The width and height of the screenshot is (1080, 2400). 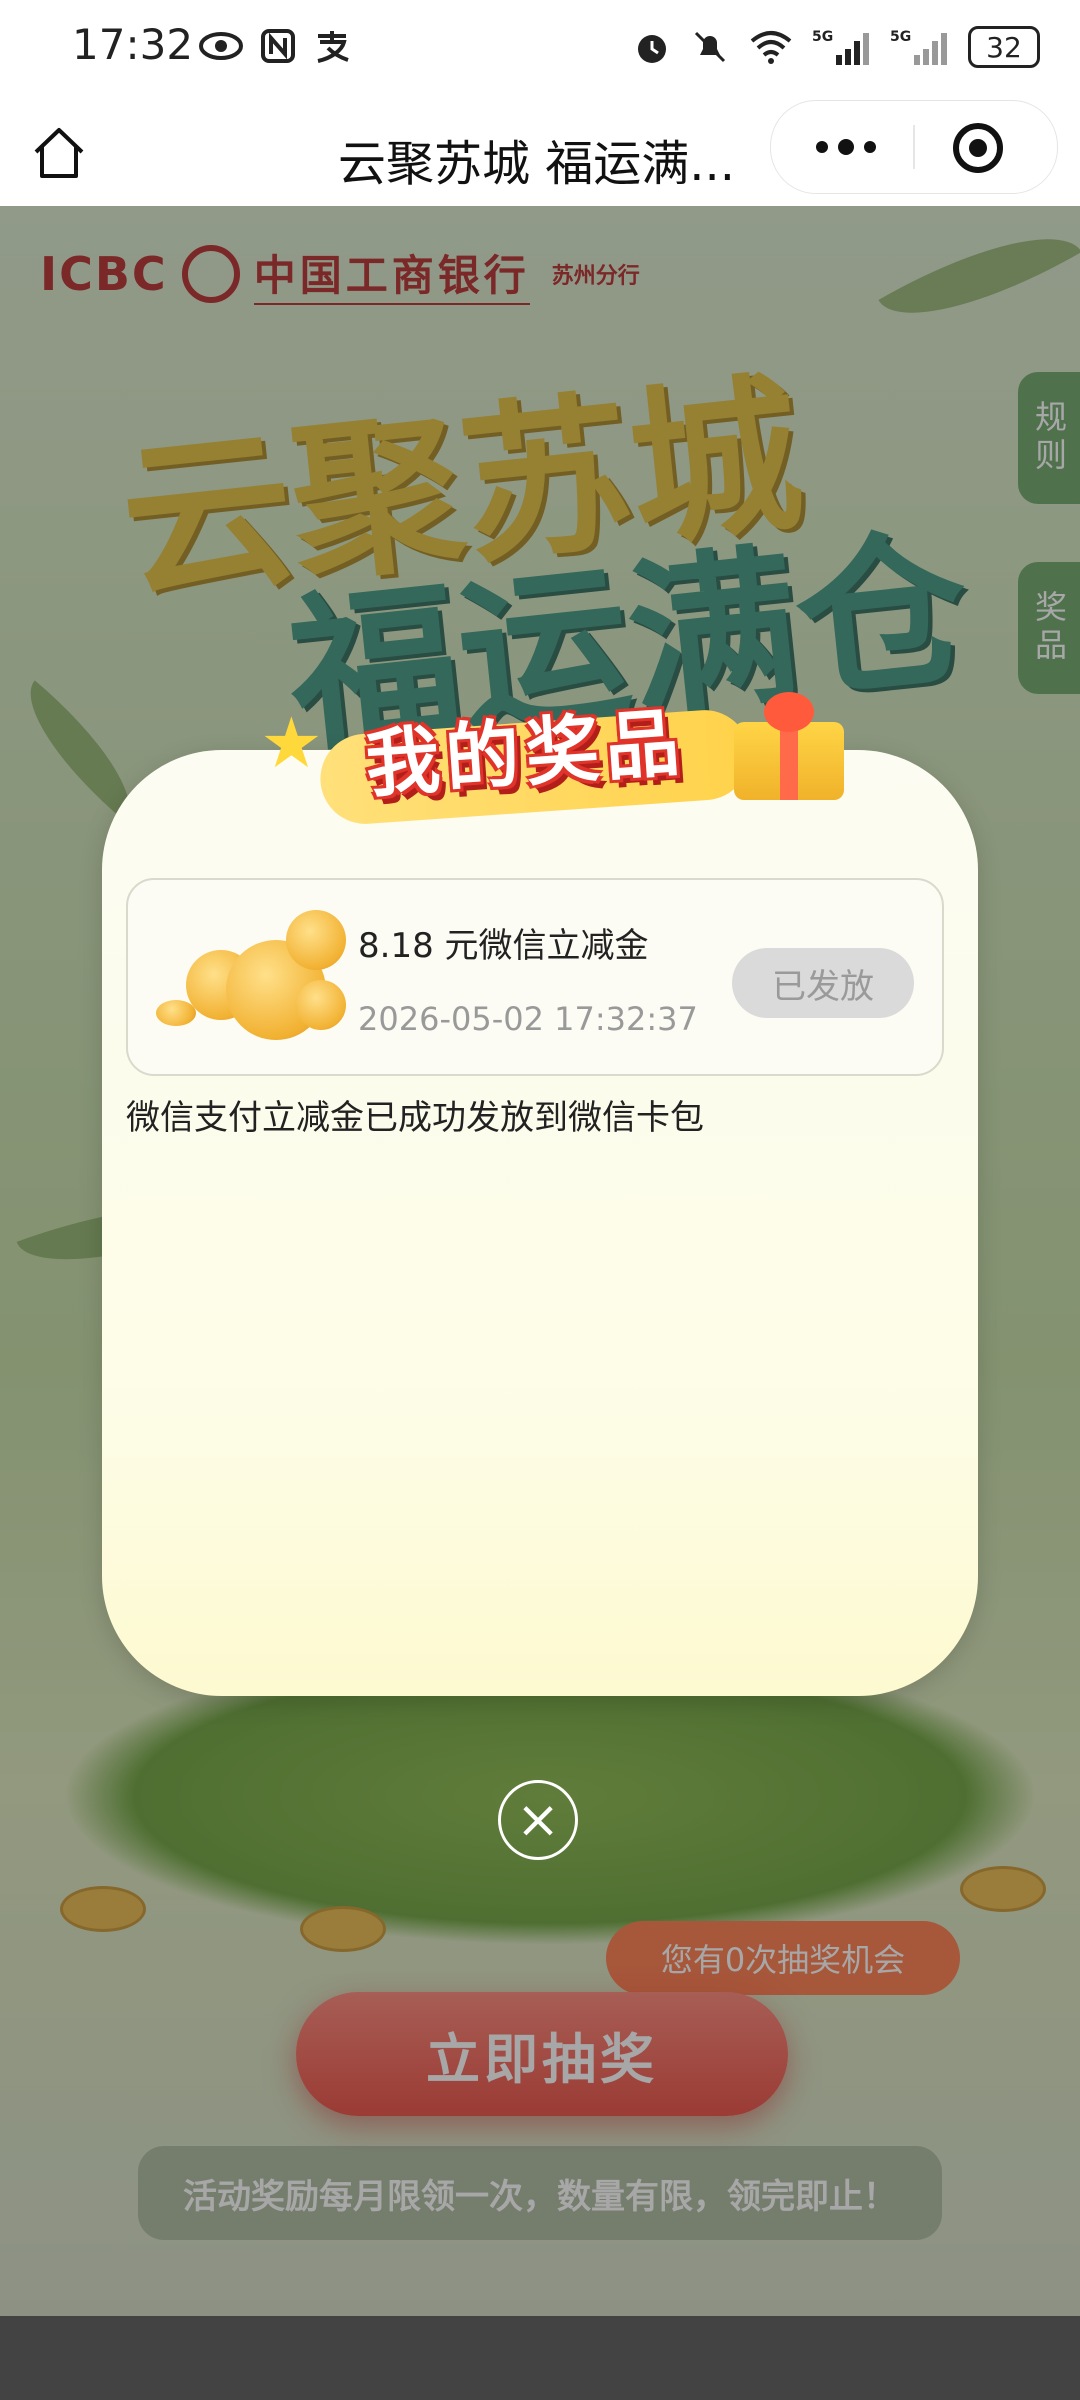 I want to click on nfc-icon, so click(x=278, y=46).